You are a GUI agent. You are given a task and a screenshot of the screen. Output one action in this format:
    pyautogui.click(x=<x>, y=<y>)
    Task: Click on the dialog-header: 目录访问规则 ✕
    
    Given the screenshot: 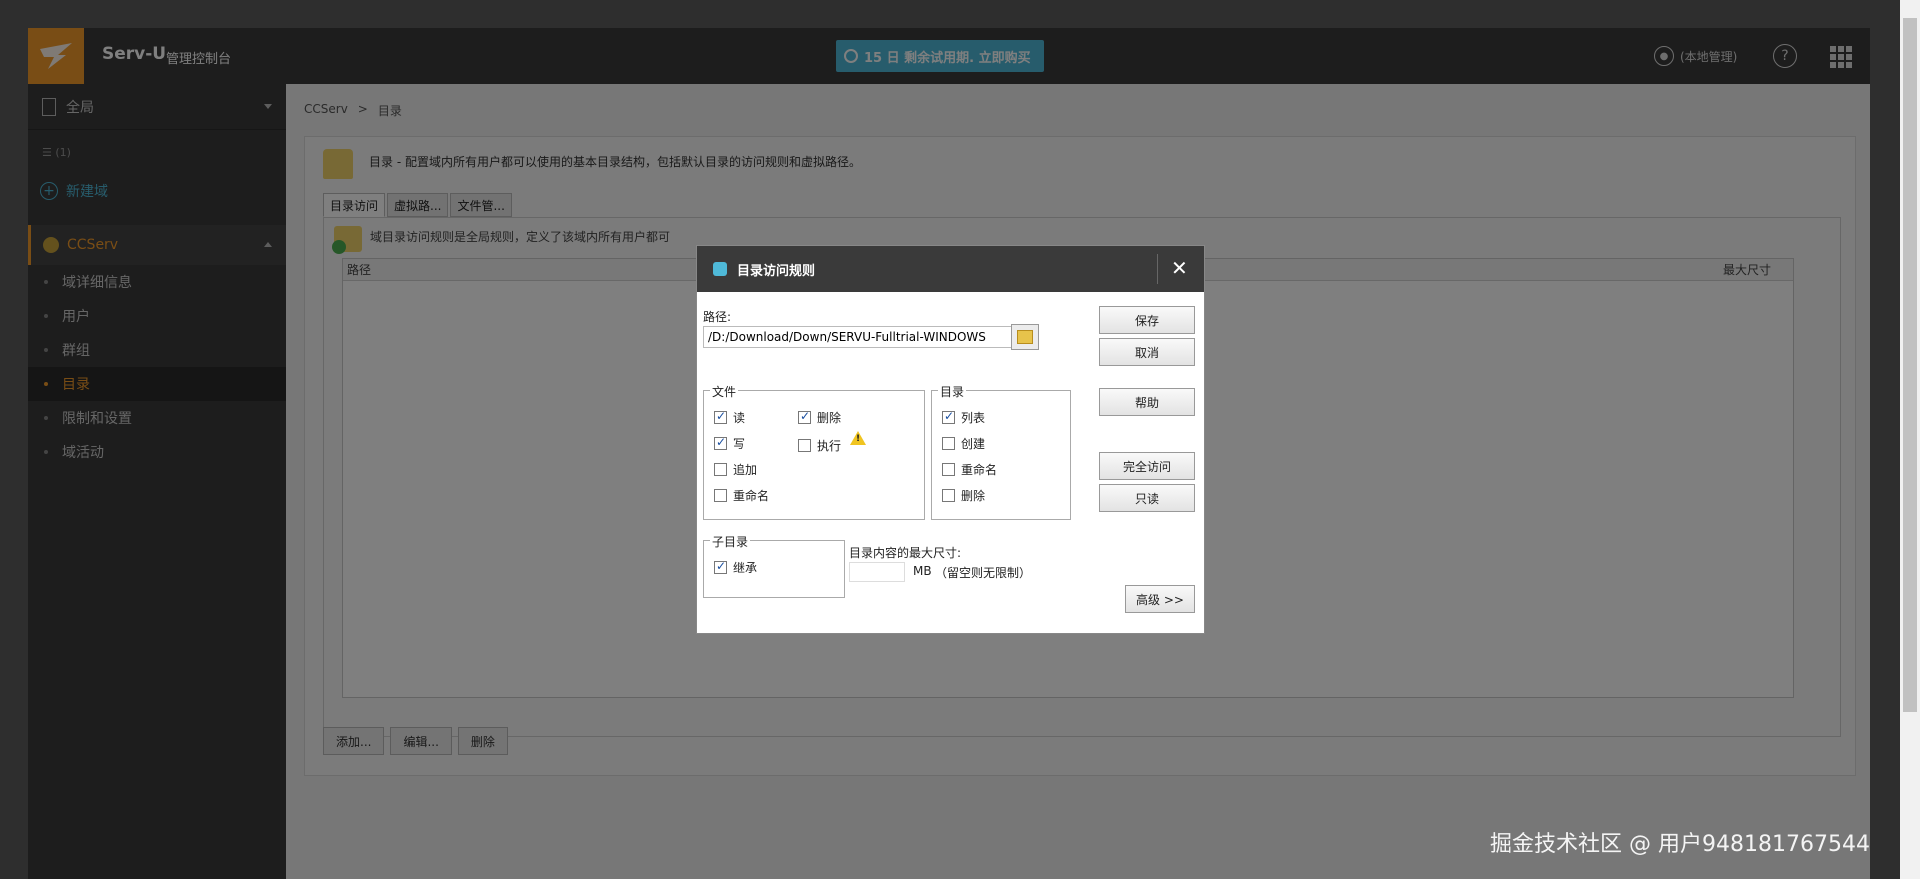 What is the action you would take?
    pyautogui.click(x=950, y=269)
    